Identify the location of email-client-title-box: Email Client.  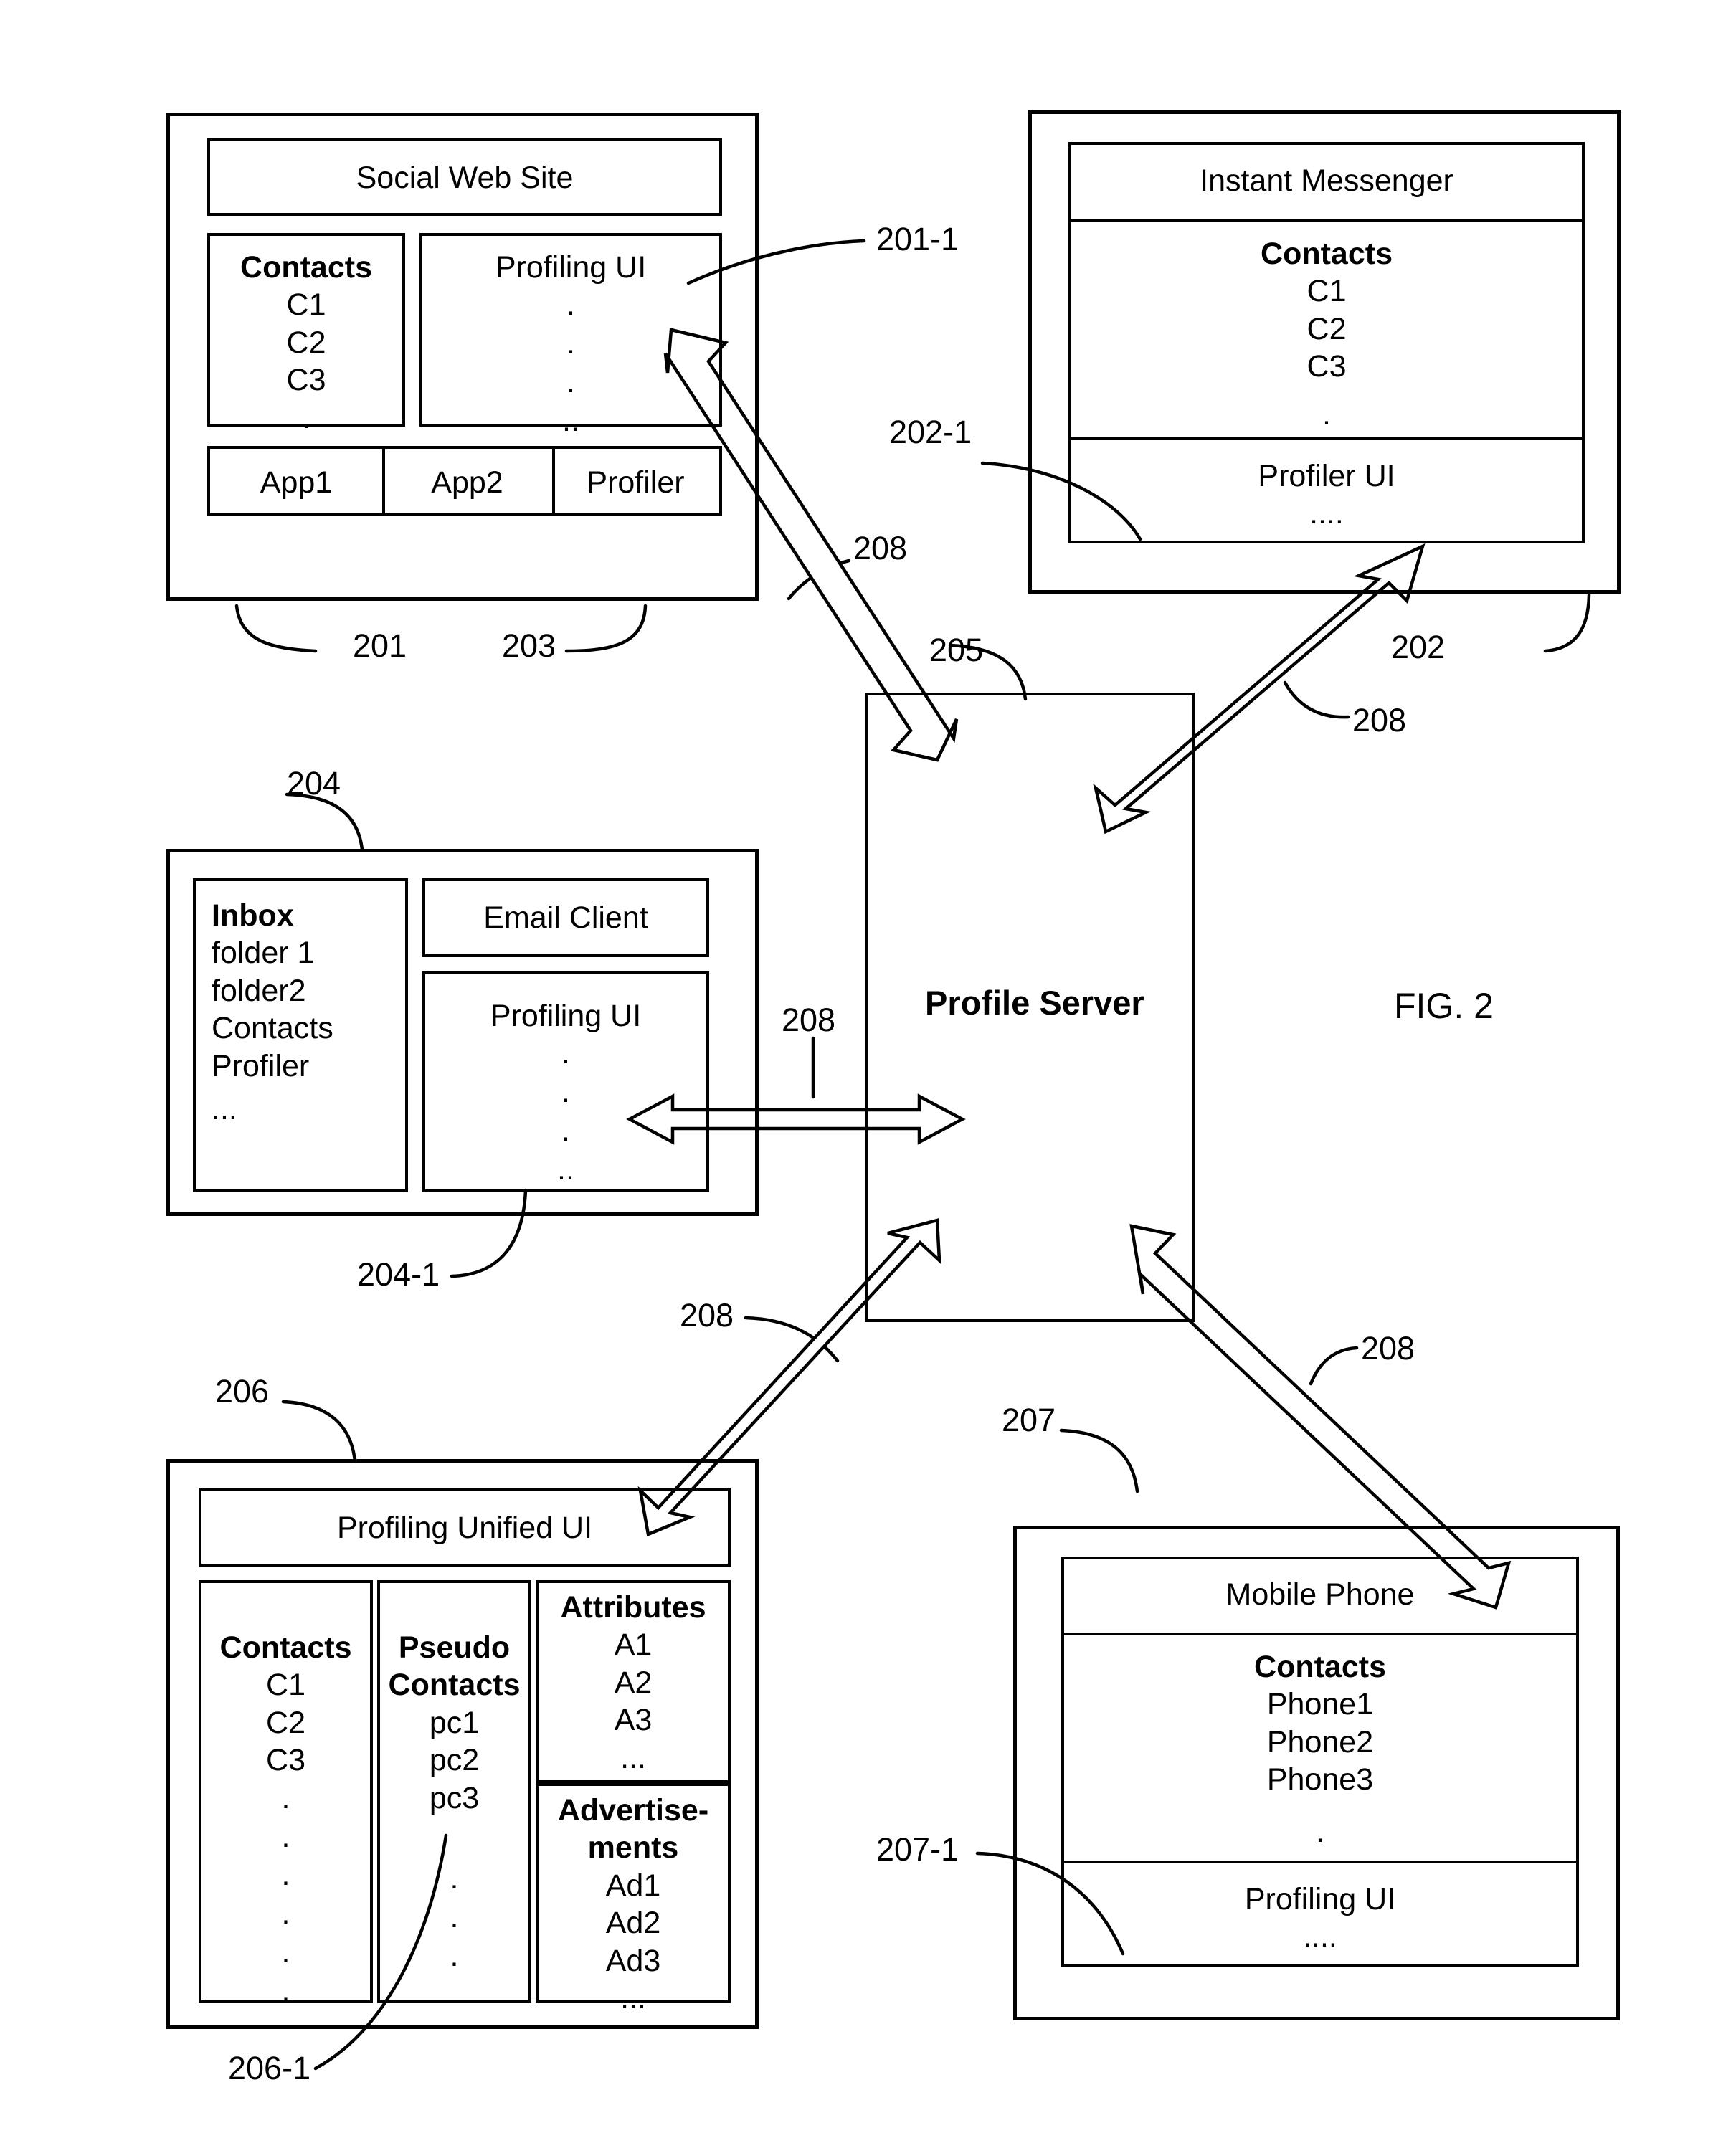
(566, 917).